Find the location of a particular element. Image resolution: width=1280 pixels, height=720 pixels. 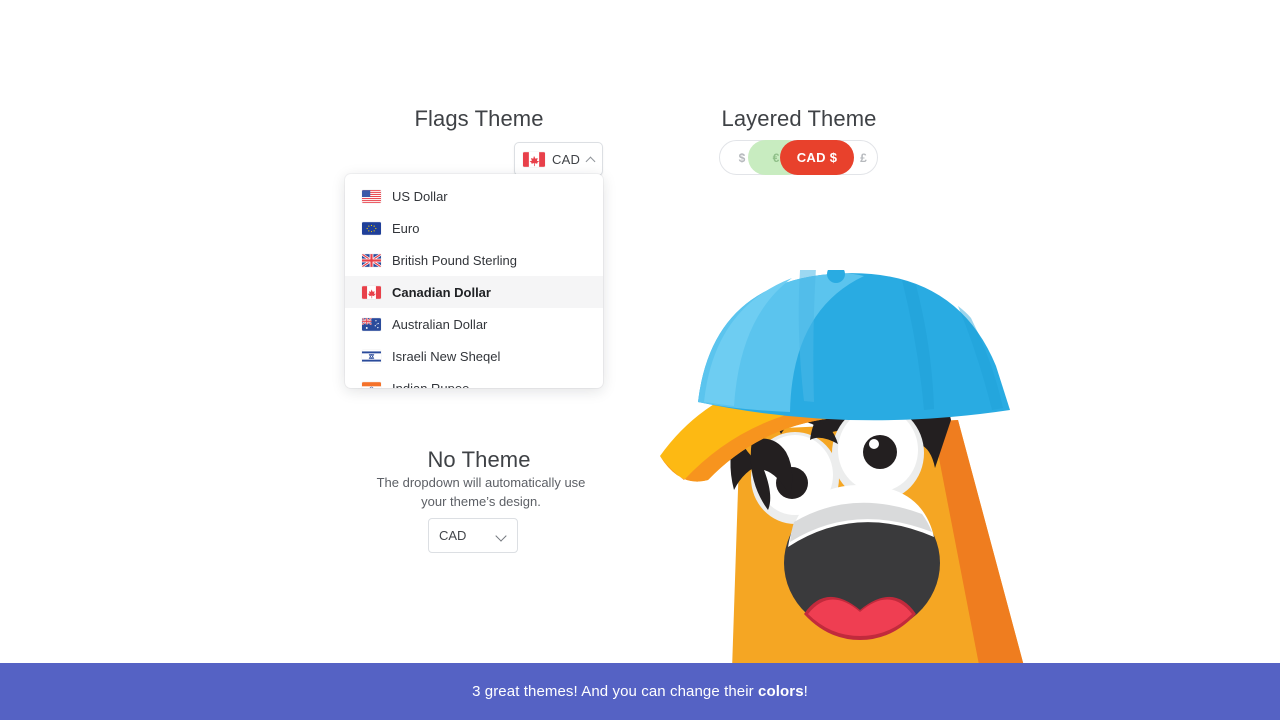

us-flag-icon is located at coordinates (371, 196).